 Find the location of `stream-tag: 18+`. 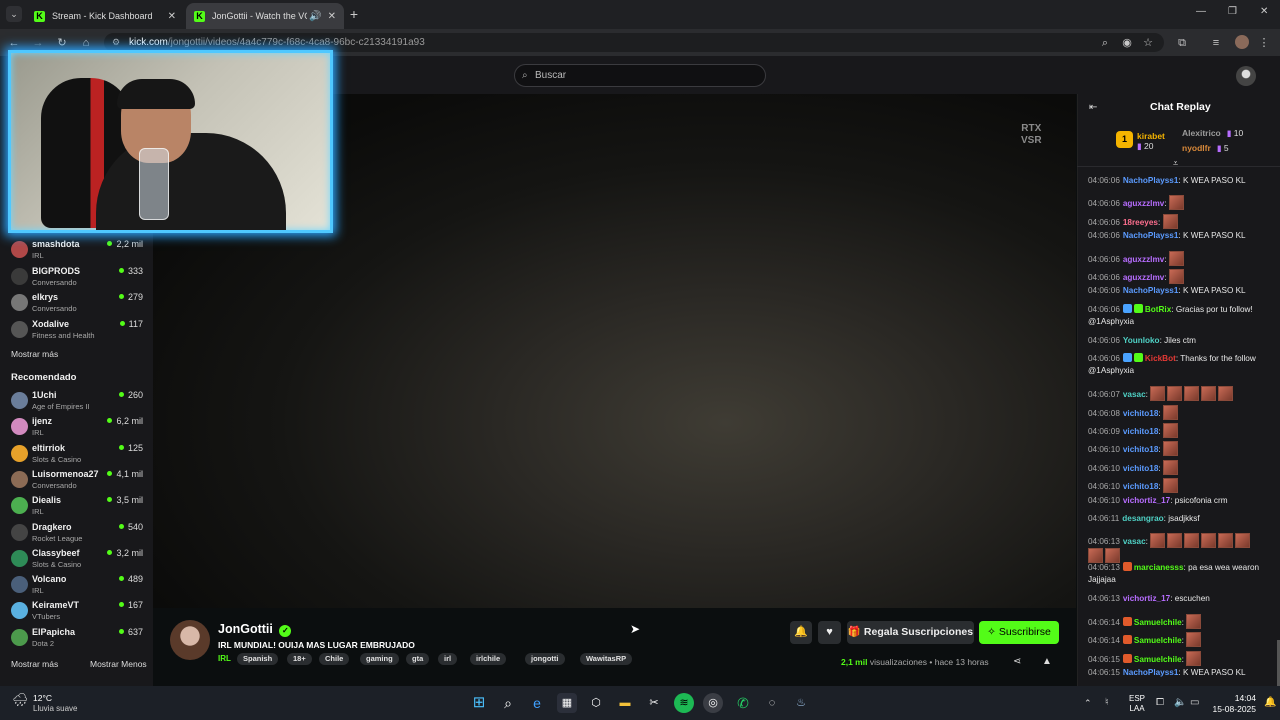

stream-tag: 18+ is located at coordinates (299, 659).